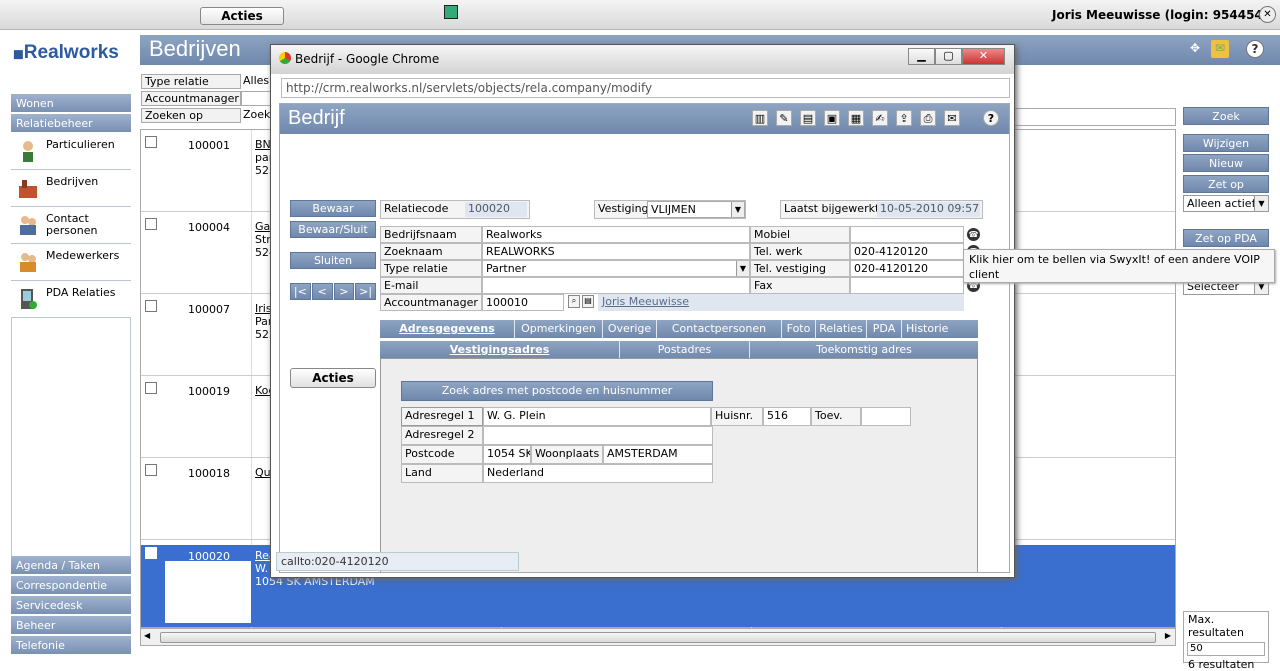 Image resolution: width=1280 pixels, height=671 pixels. What do you see at coordinates (948, 56) in the screenshot?
I see `maximize-button: ▢` at bounding box center [948, 56].